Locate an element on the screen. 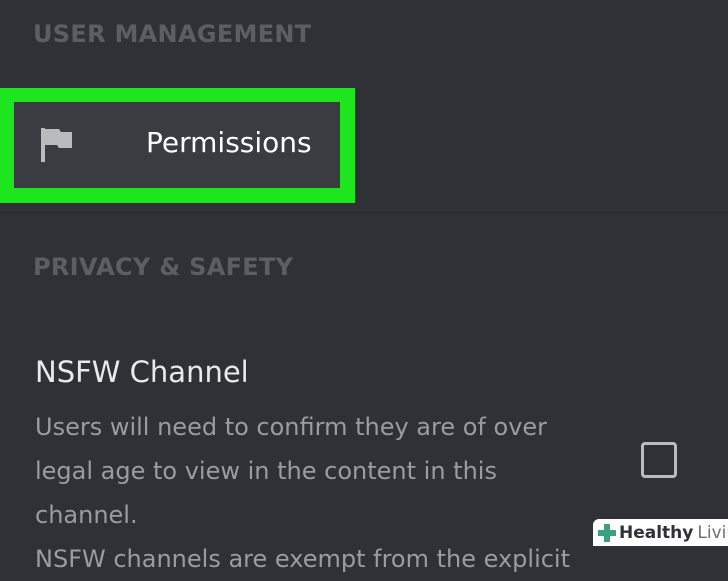  privacy-safety-header: PRIVACY & SAFETY is located at coordinates (163, 267).